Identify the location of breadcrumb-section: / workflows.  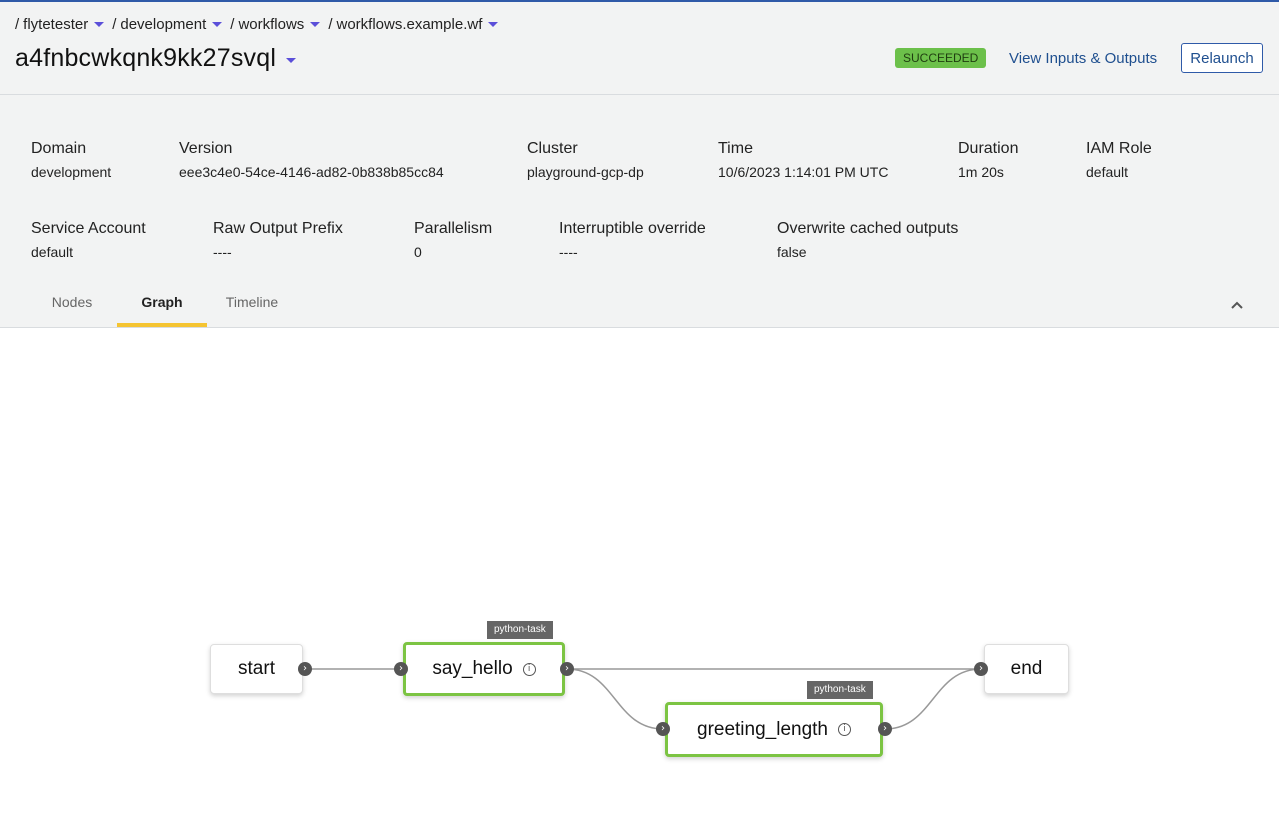
(279, 24).